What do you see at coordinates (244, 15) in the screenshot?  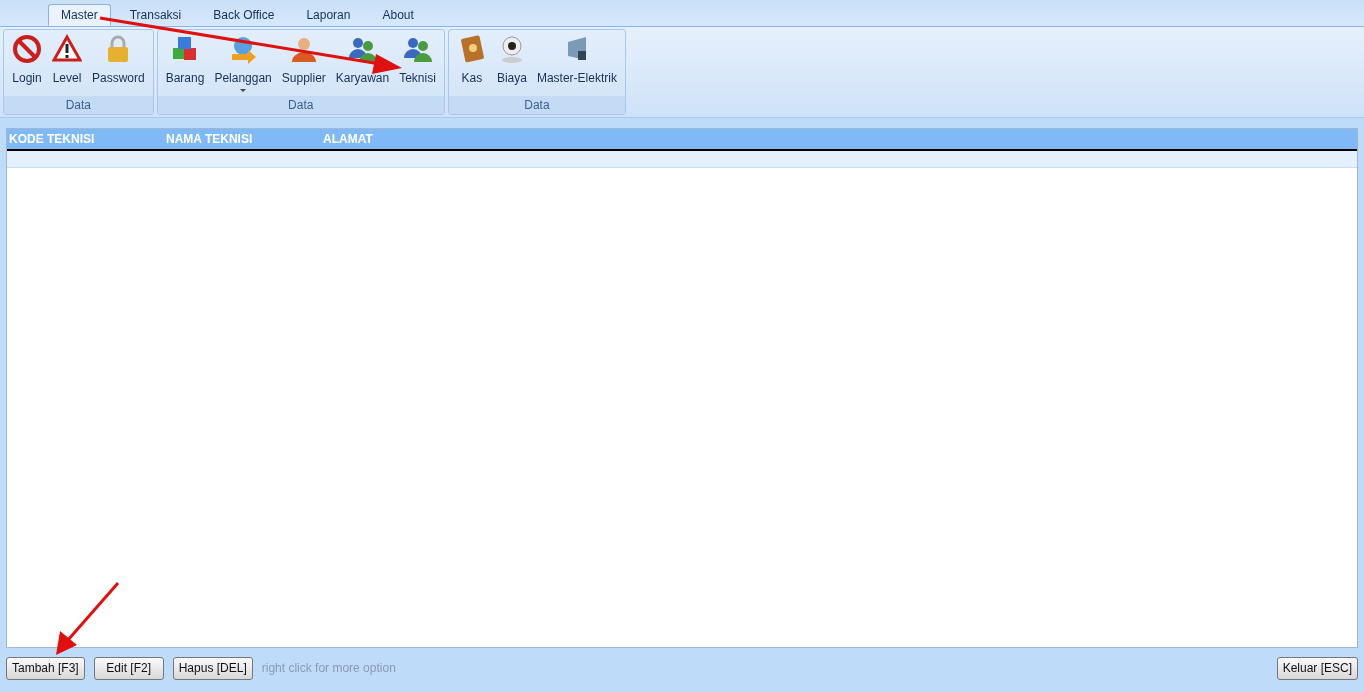 I see `ribbon-tab: Back Office` at bounding box center [244, 15].